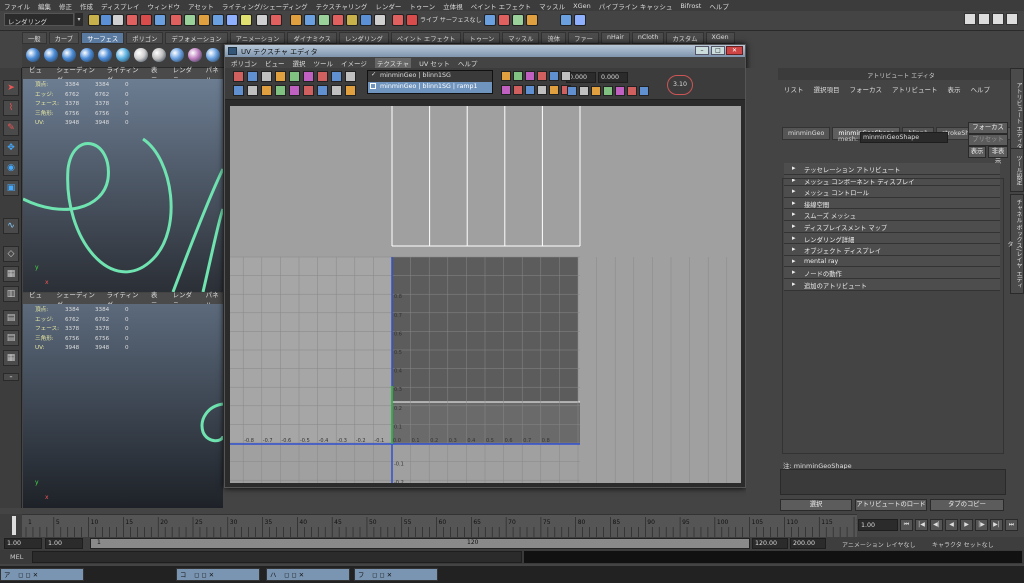 The width and height of the screenshot is (1024, 583). Describe the element at coordinates (1017, 170) in the screenshot. I see `side-tab-tool-settings: ツール設定` at that location.